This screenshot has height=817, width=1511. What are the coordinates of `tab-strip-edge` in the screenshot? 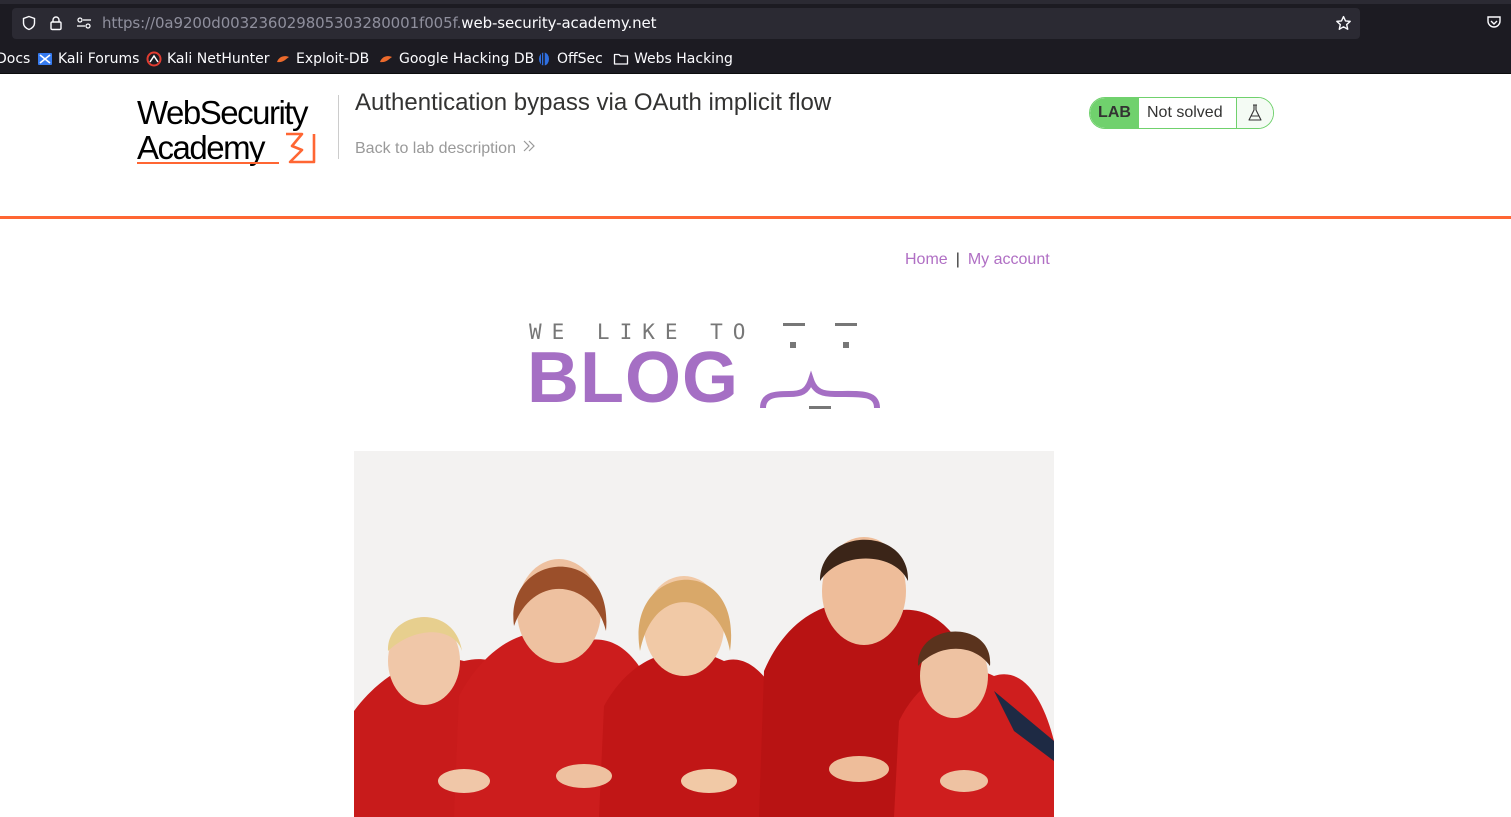 It's located at (755, 2).